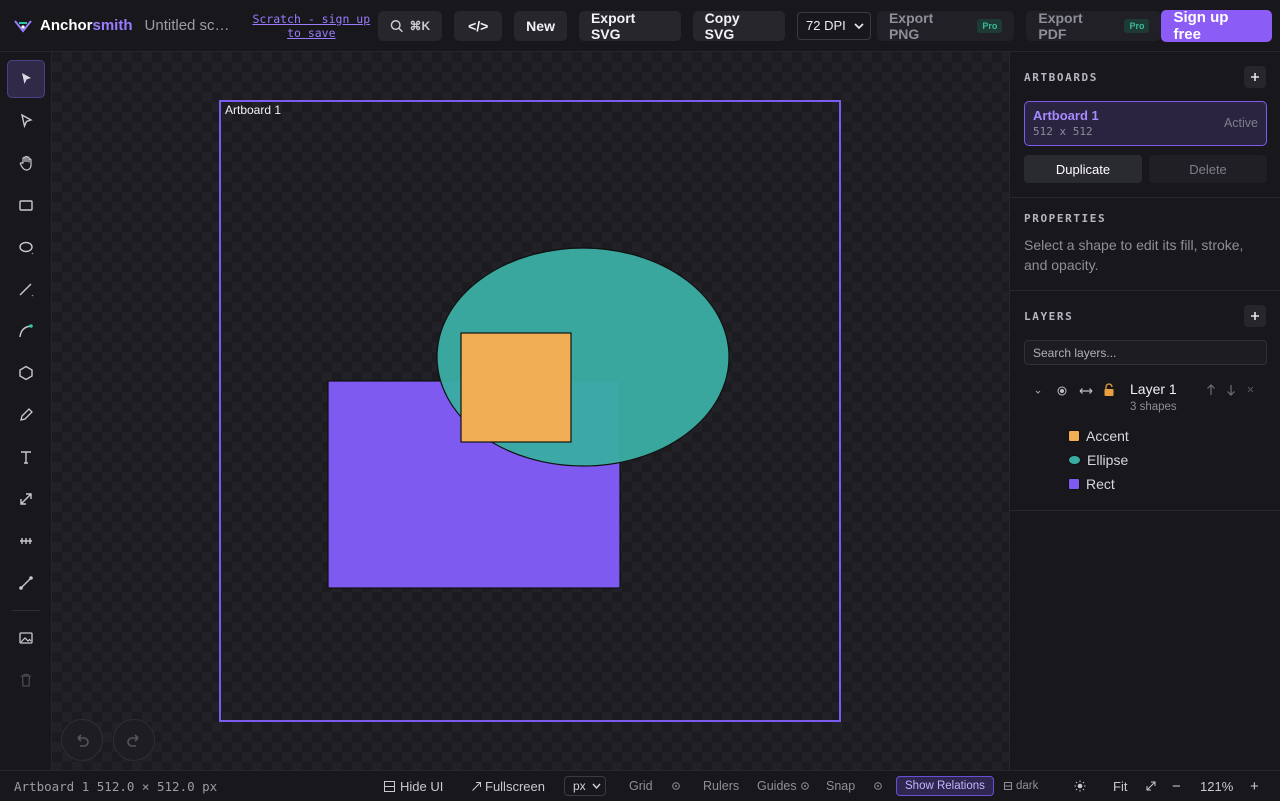 Image resolution: width=1280 pixels, height=801 pixels. I want to click on ellipse-icon, so click(26, 248).